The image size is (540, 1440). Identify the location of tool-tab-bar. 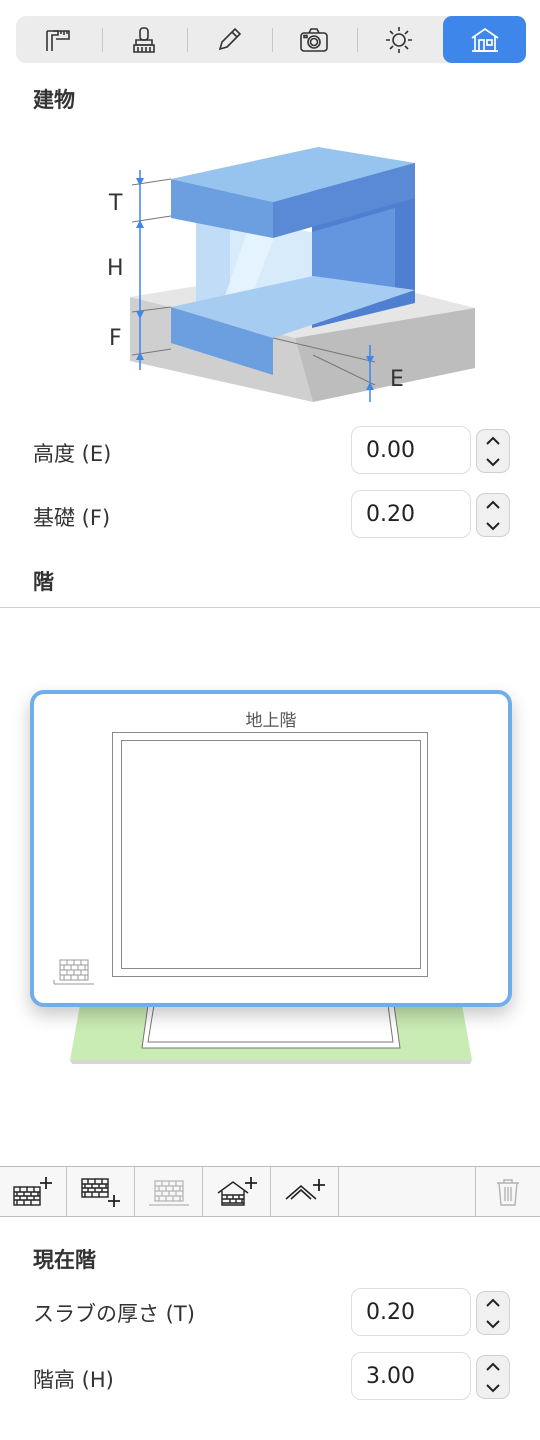
(271, 39).